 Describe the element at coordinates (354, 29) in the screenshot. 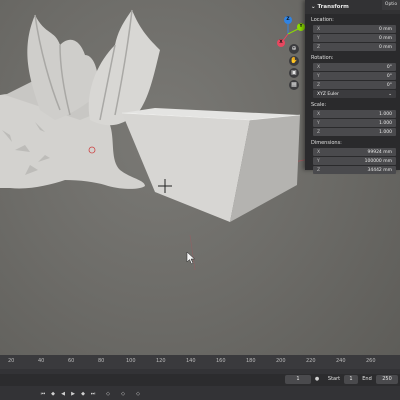

I see `location-x-field: X 0 mm` at that location.